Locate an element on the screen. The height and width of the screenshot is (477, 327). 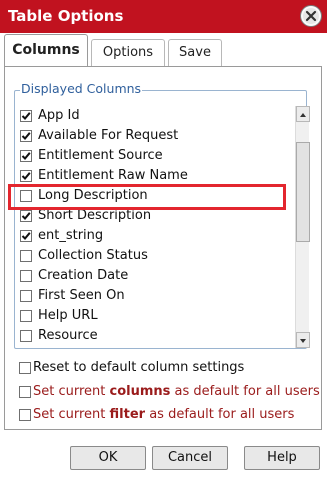
scroll-thumb is located at coordinates (303, 192).